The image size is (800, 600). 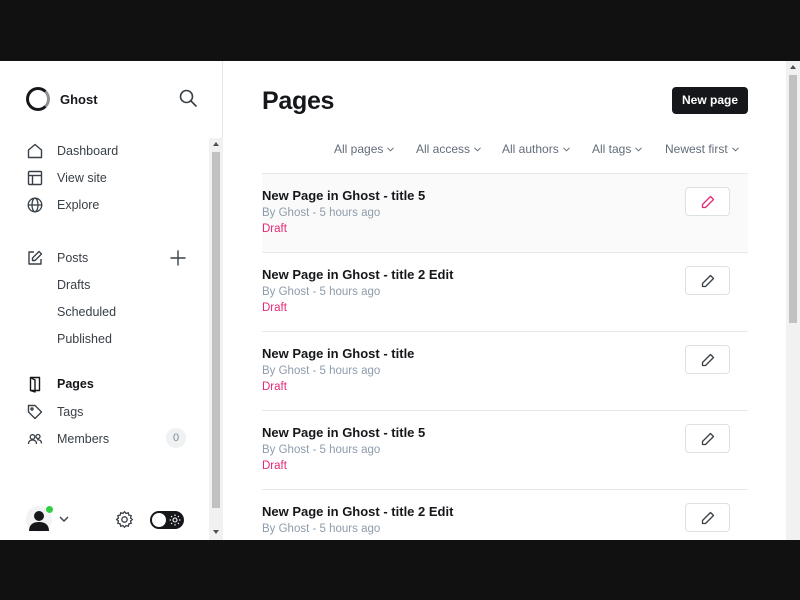 What do you see at coordinates (83, 439) in the screenshot?
I see `nav-members-label: Members` at bounding box center [83, 439].